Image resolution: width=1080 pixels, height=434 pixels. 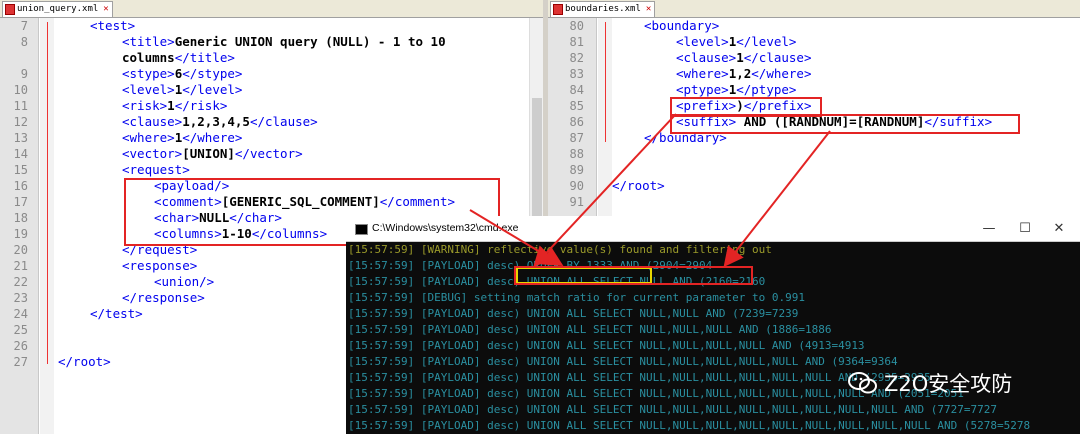 What do you see at coordinates (863, 383) in the screenshot?
I see `wechat-icon` at bounding box center [863, 383].